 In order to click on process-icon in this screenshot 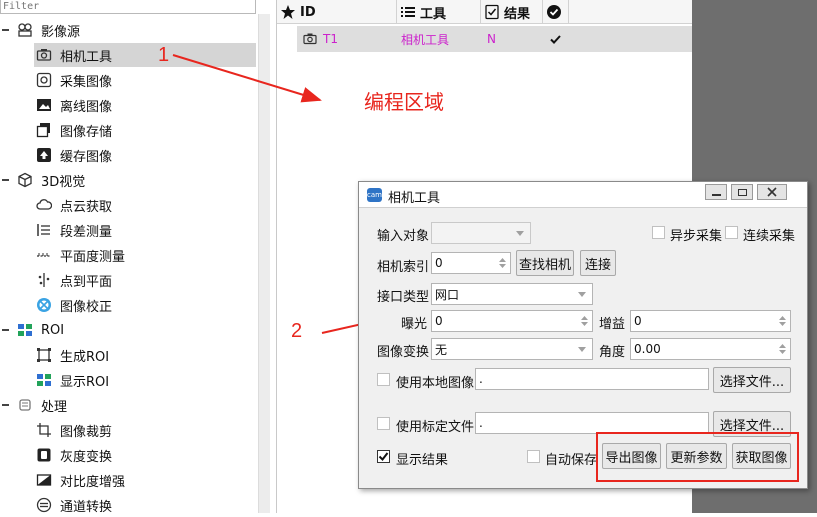, I will do `click(25, 405)`.